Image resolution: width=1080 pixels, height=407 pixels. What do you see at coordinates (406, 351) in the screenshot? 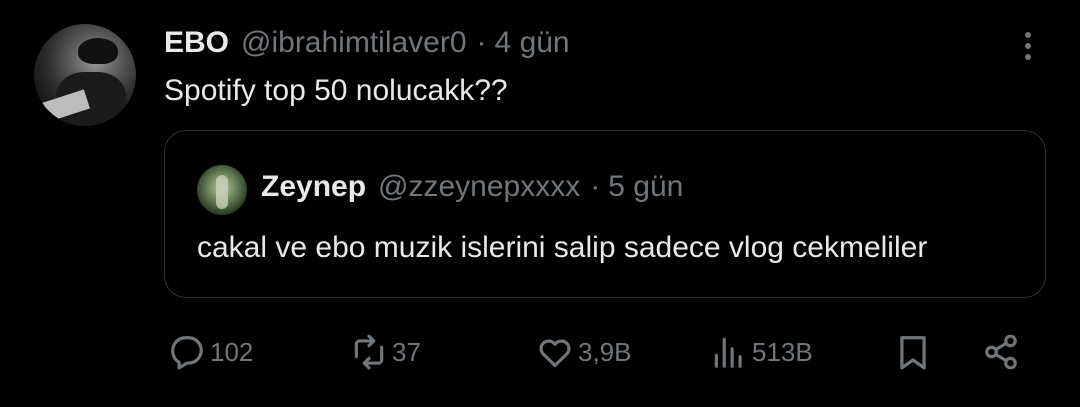
I see `repost-count: 37` at bounding box center [406, 351].